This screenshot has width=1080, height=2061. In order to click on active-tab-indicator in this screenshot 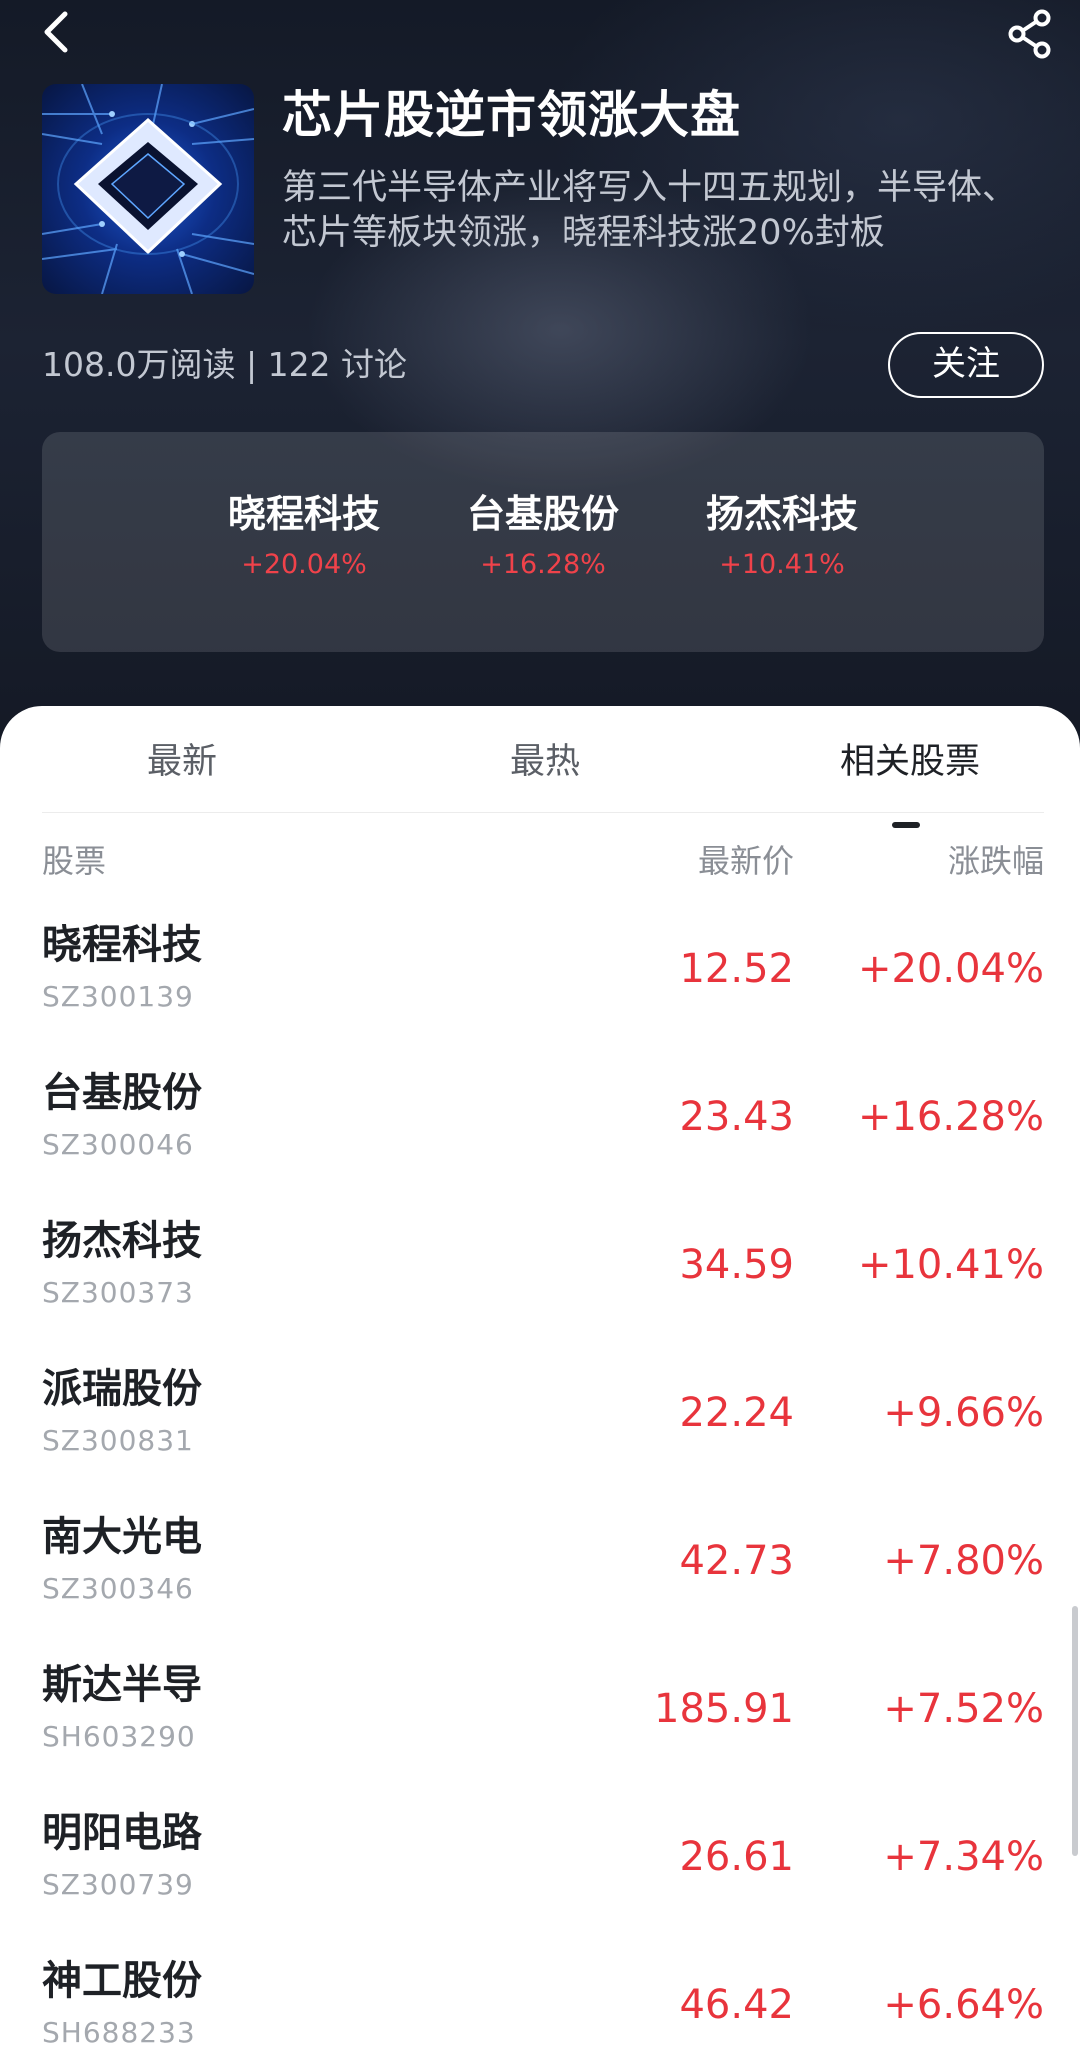, I will do `click(906, 825)`.